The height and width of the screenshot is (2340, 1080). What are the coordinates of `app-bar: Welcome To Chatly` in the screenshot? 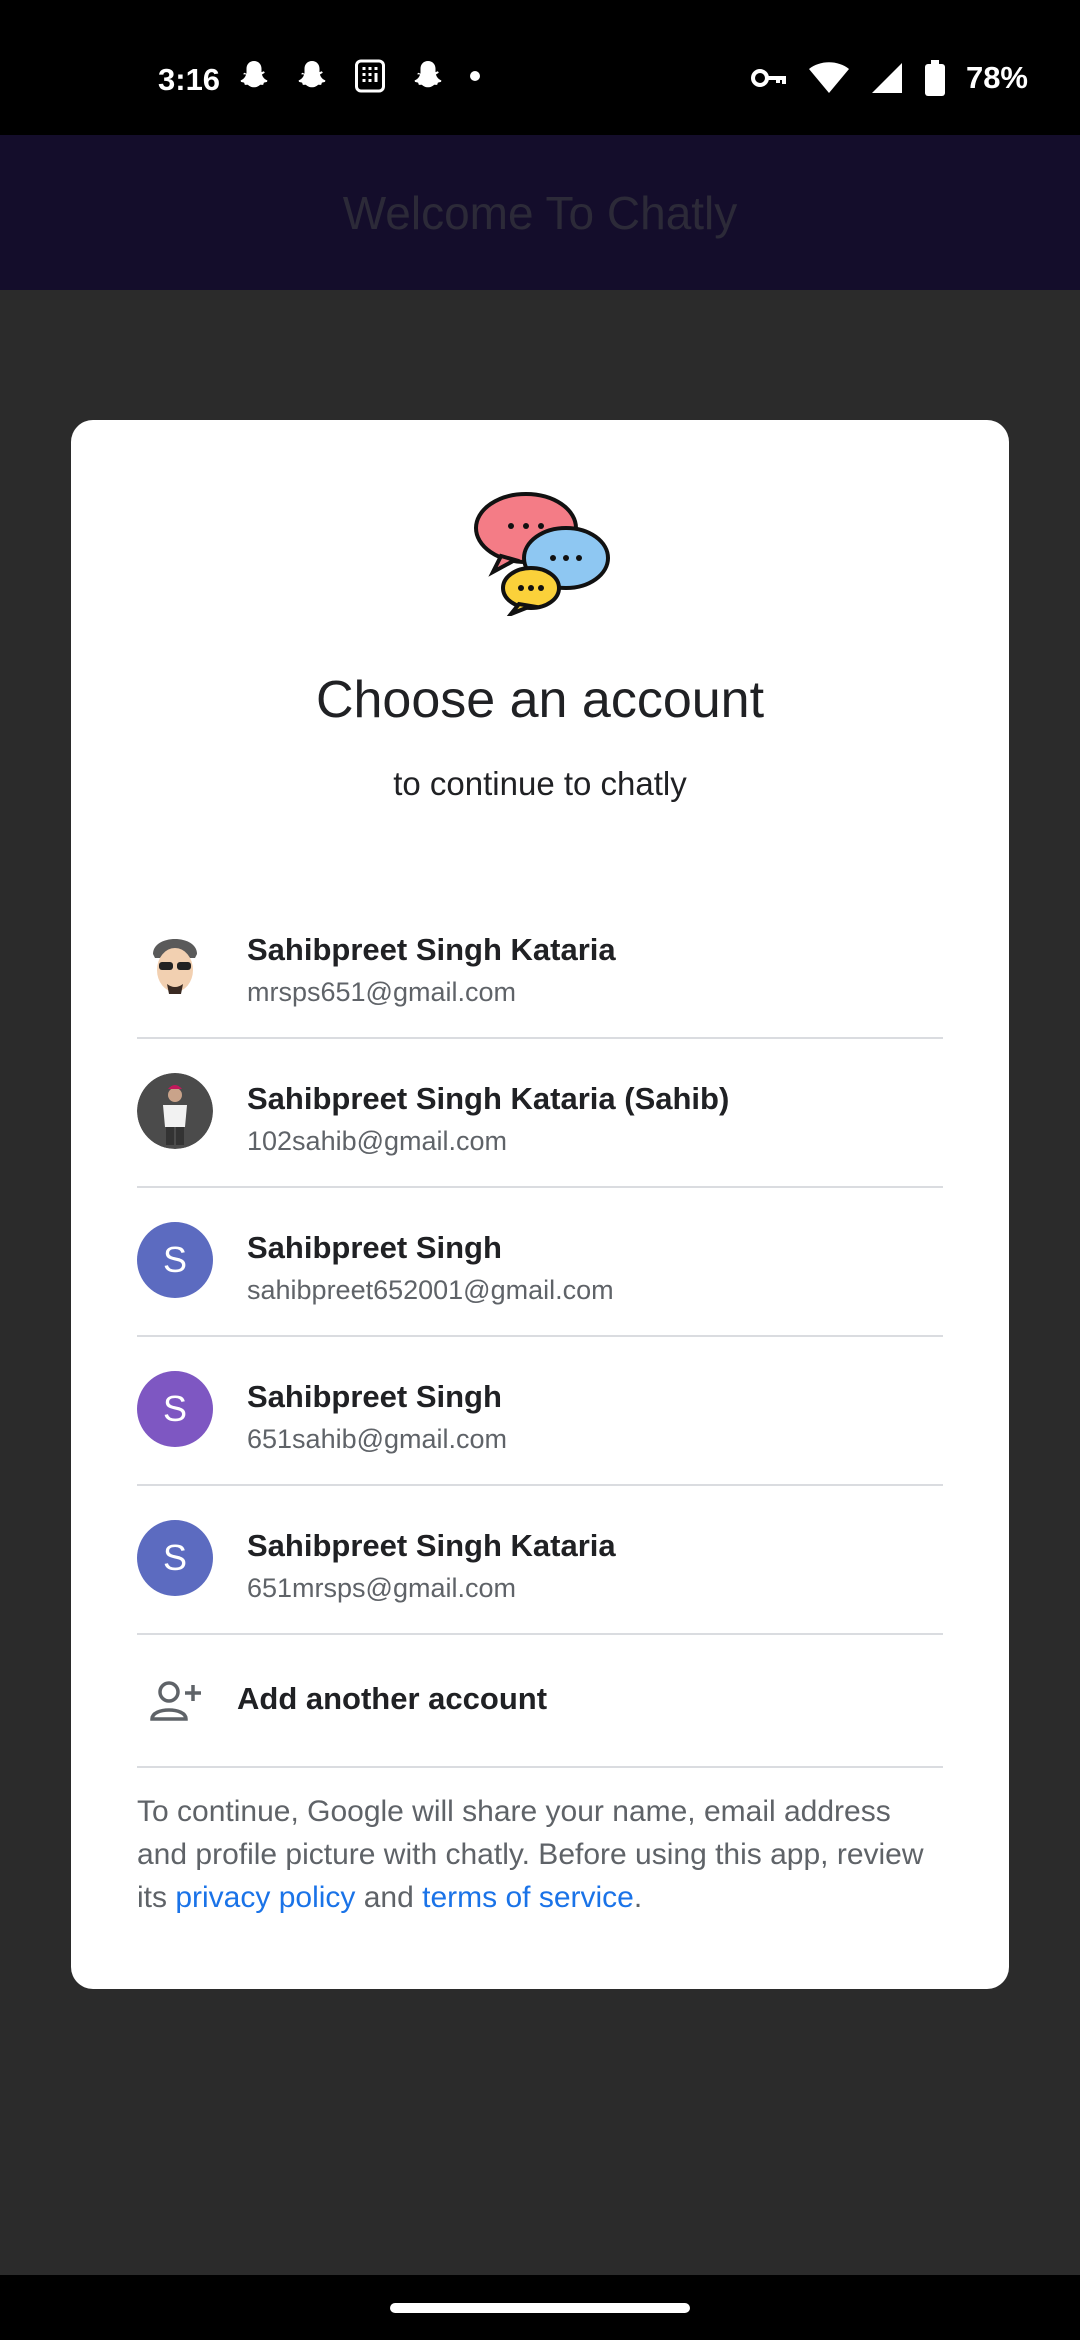 It's located at (540, 212).